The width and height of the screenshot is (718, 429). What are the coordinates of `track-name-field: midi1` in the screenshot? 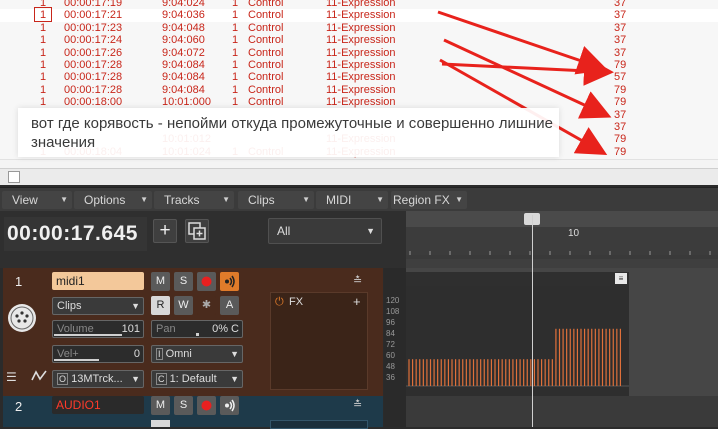 It's located at (98, 281).